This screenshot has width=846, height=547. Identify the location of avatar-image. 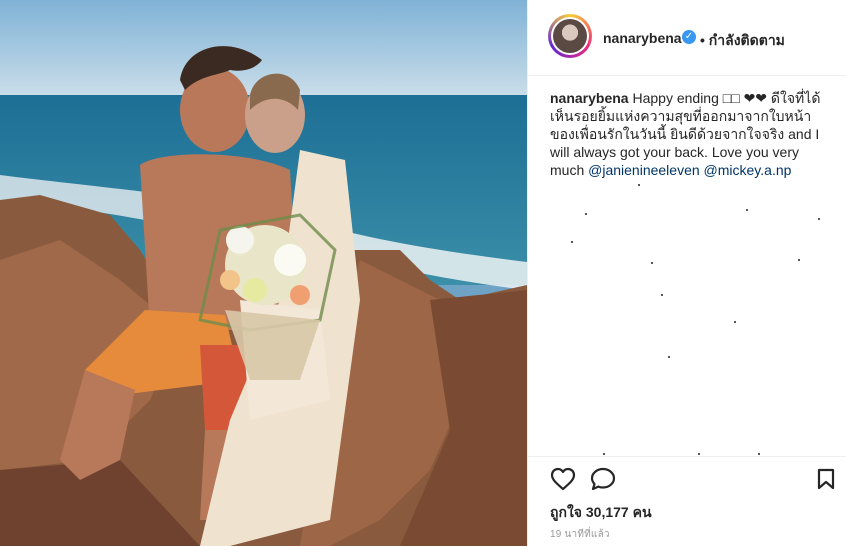
(570, 36).